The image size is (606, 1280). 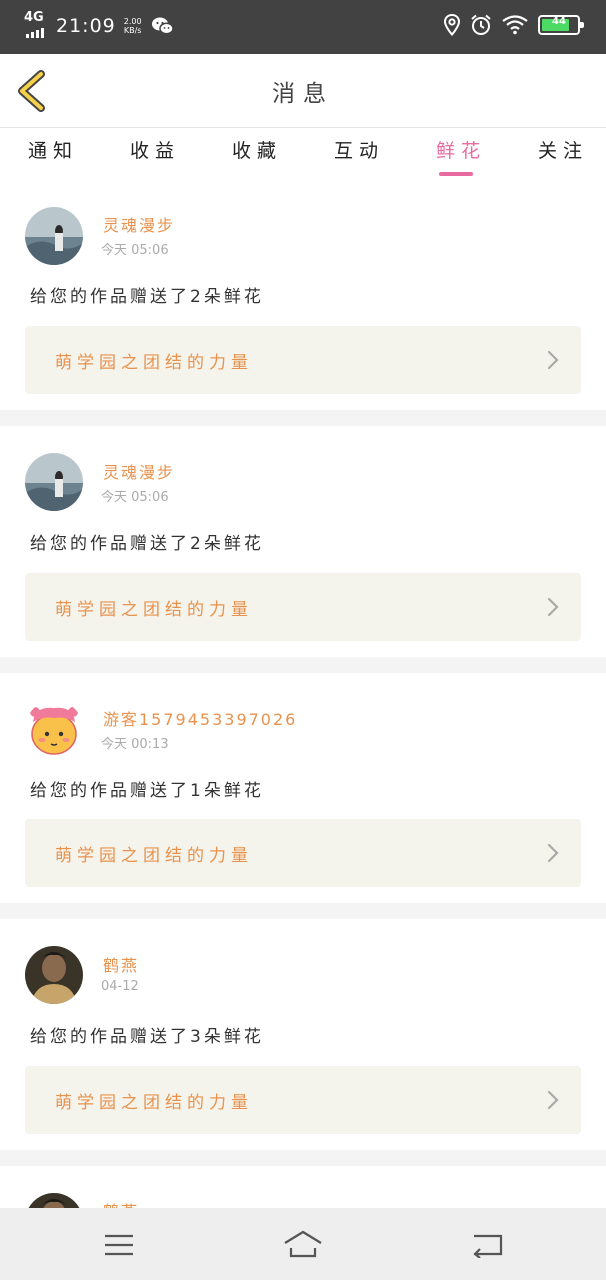 I want to click on battery-icon: 44, so click(x=561, y=25).